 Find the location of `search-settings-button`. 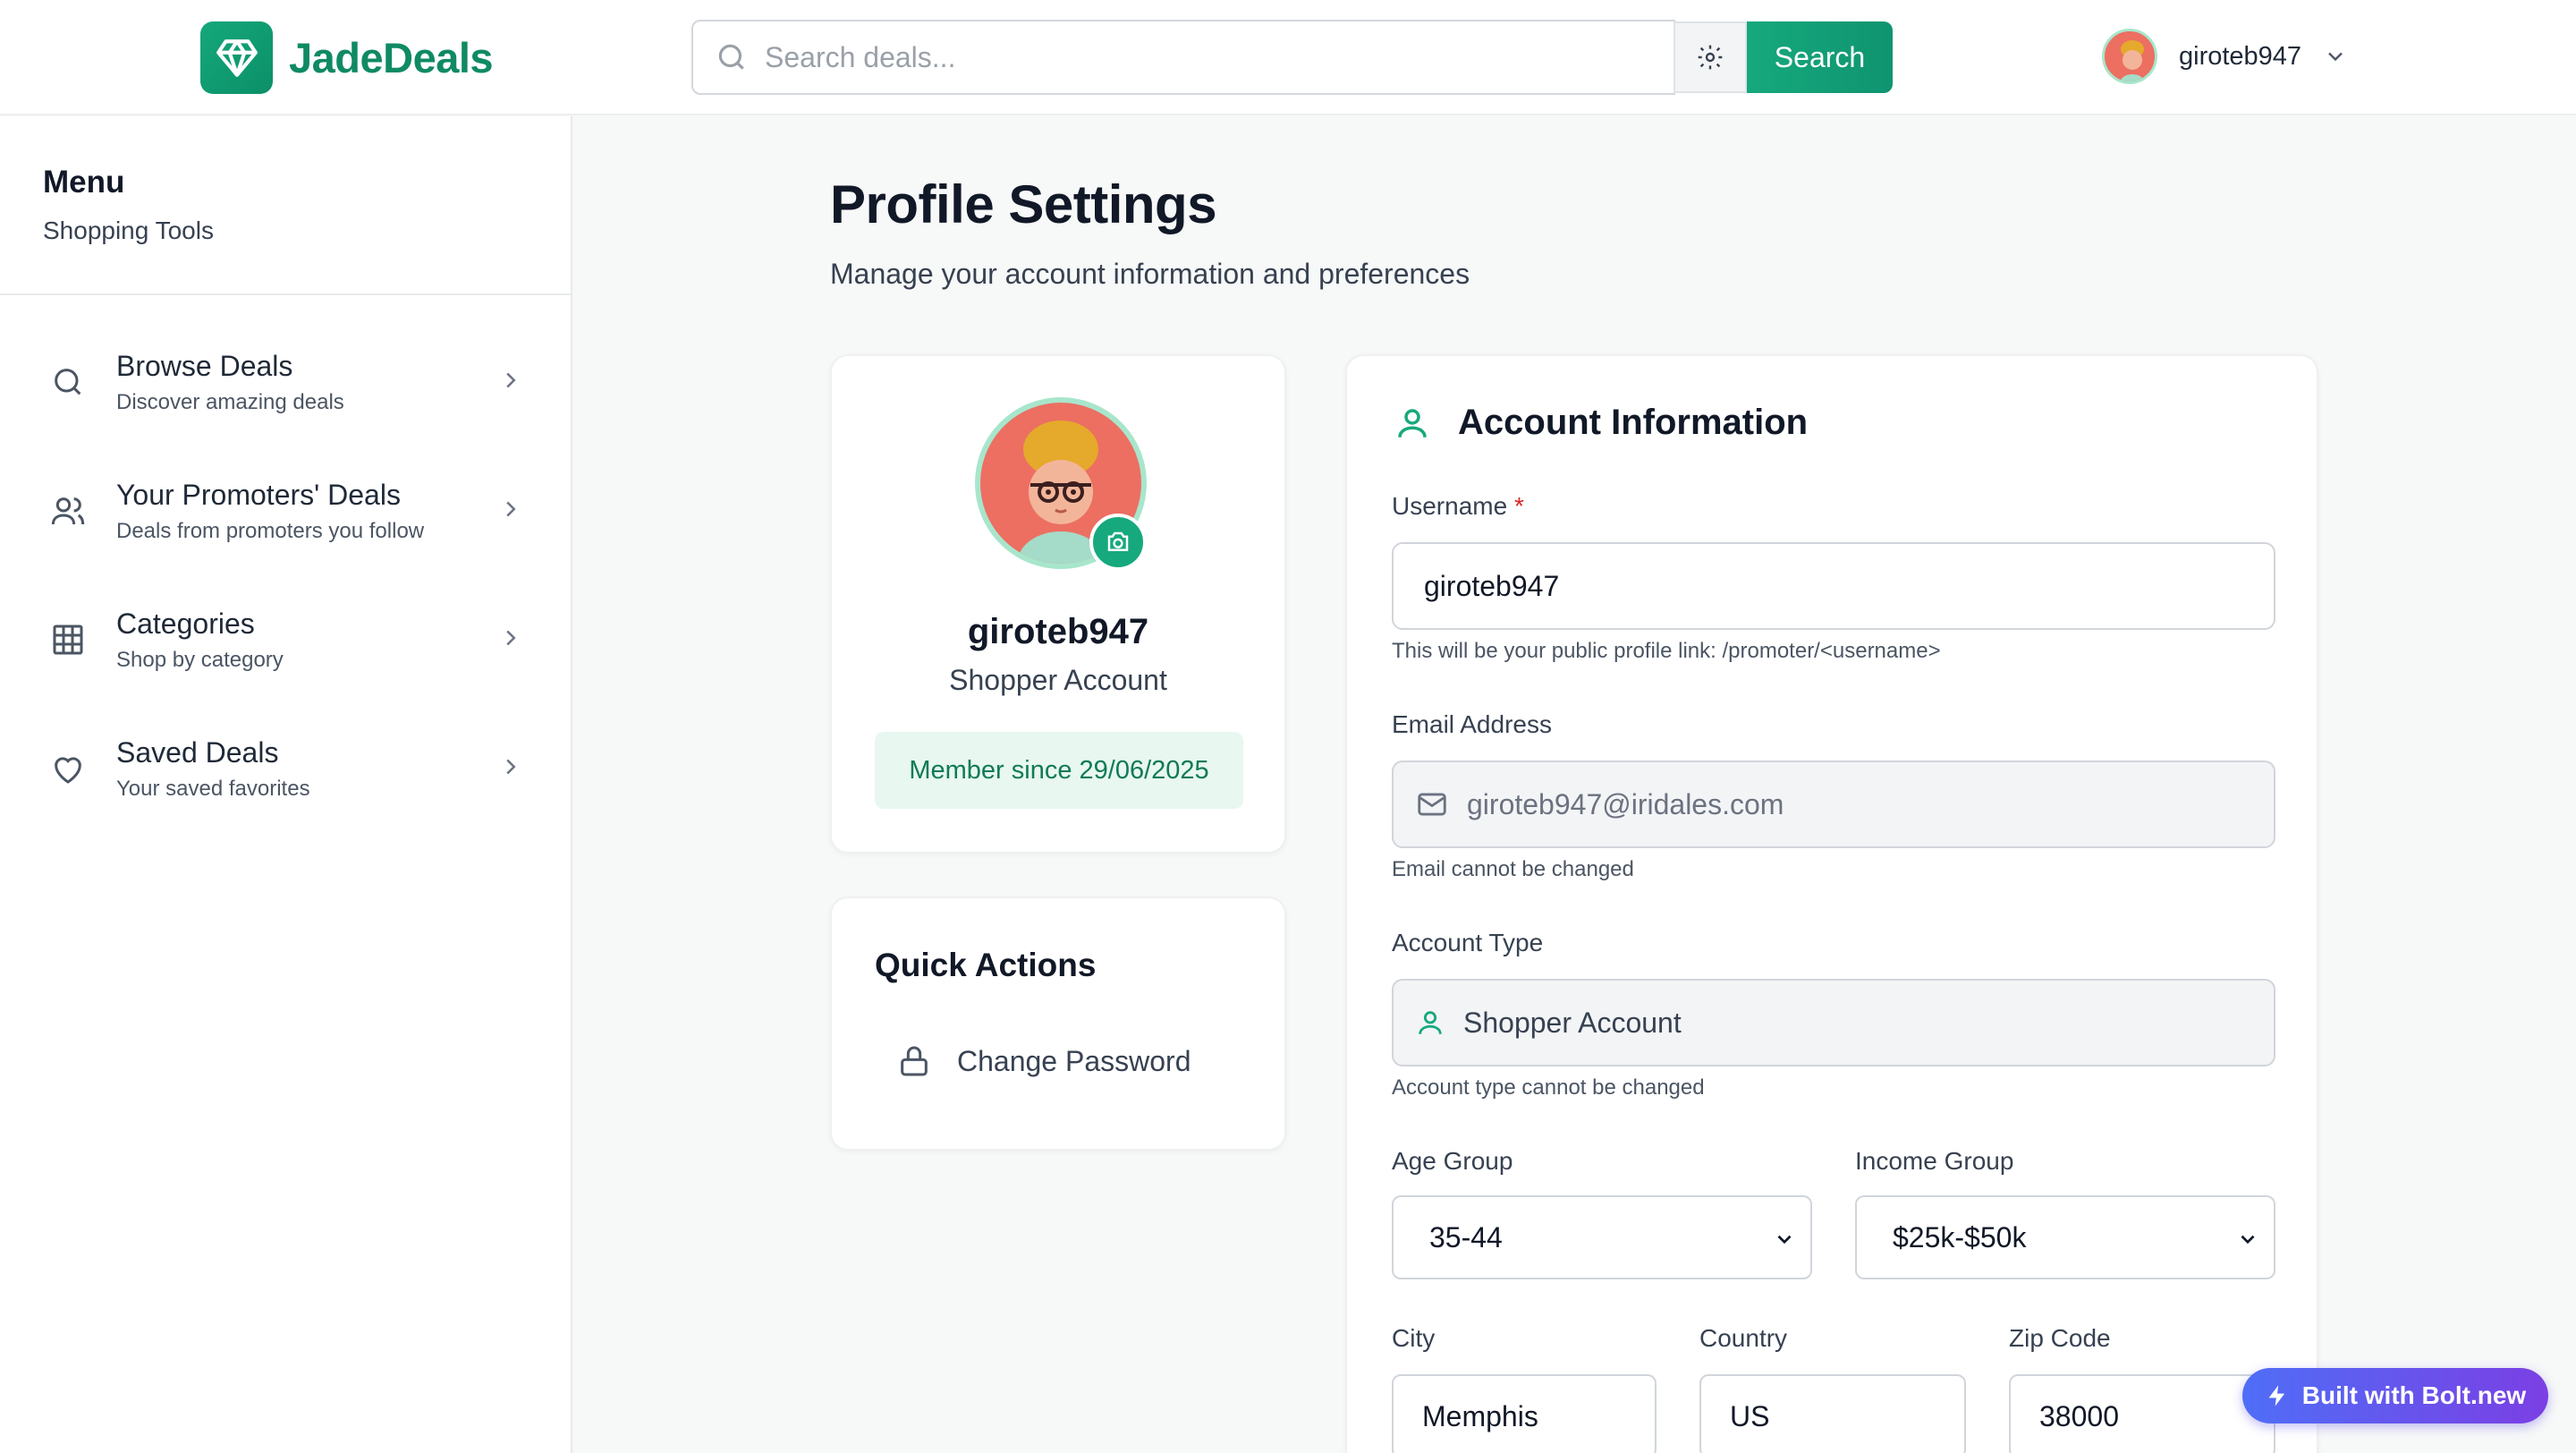

search-settings-button is located at coordinates (1710, 57).